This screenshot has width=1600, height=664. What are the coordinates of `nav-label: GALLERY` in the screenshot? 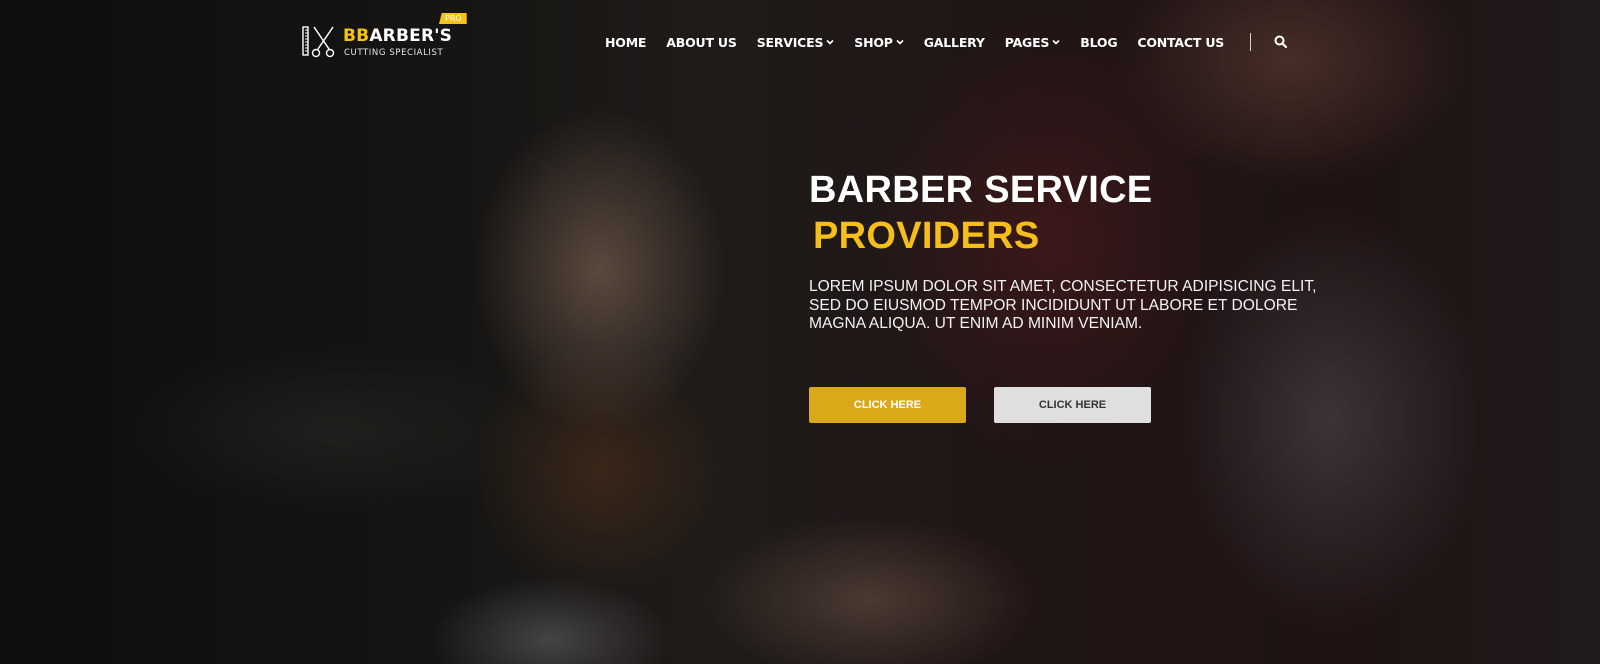 It's located at (954, 42).